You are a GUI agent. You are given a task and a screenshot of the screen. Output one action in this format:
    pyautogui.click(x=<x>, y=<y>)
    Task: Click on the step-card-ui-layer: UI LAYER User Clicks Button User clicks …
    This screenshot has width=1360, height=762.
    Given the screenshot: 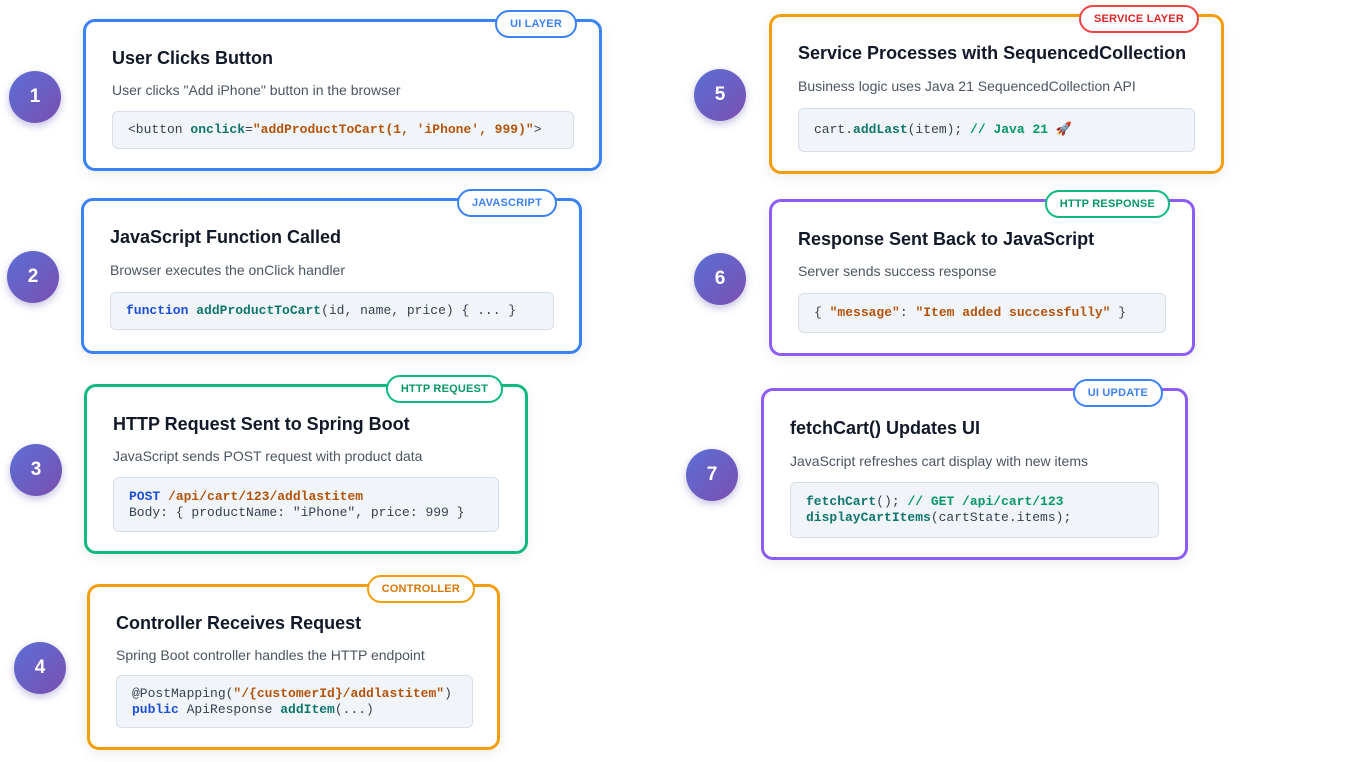 What is the action you would take?
    pyautogui.click(x=342, y=90)
    